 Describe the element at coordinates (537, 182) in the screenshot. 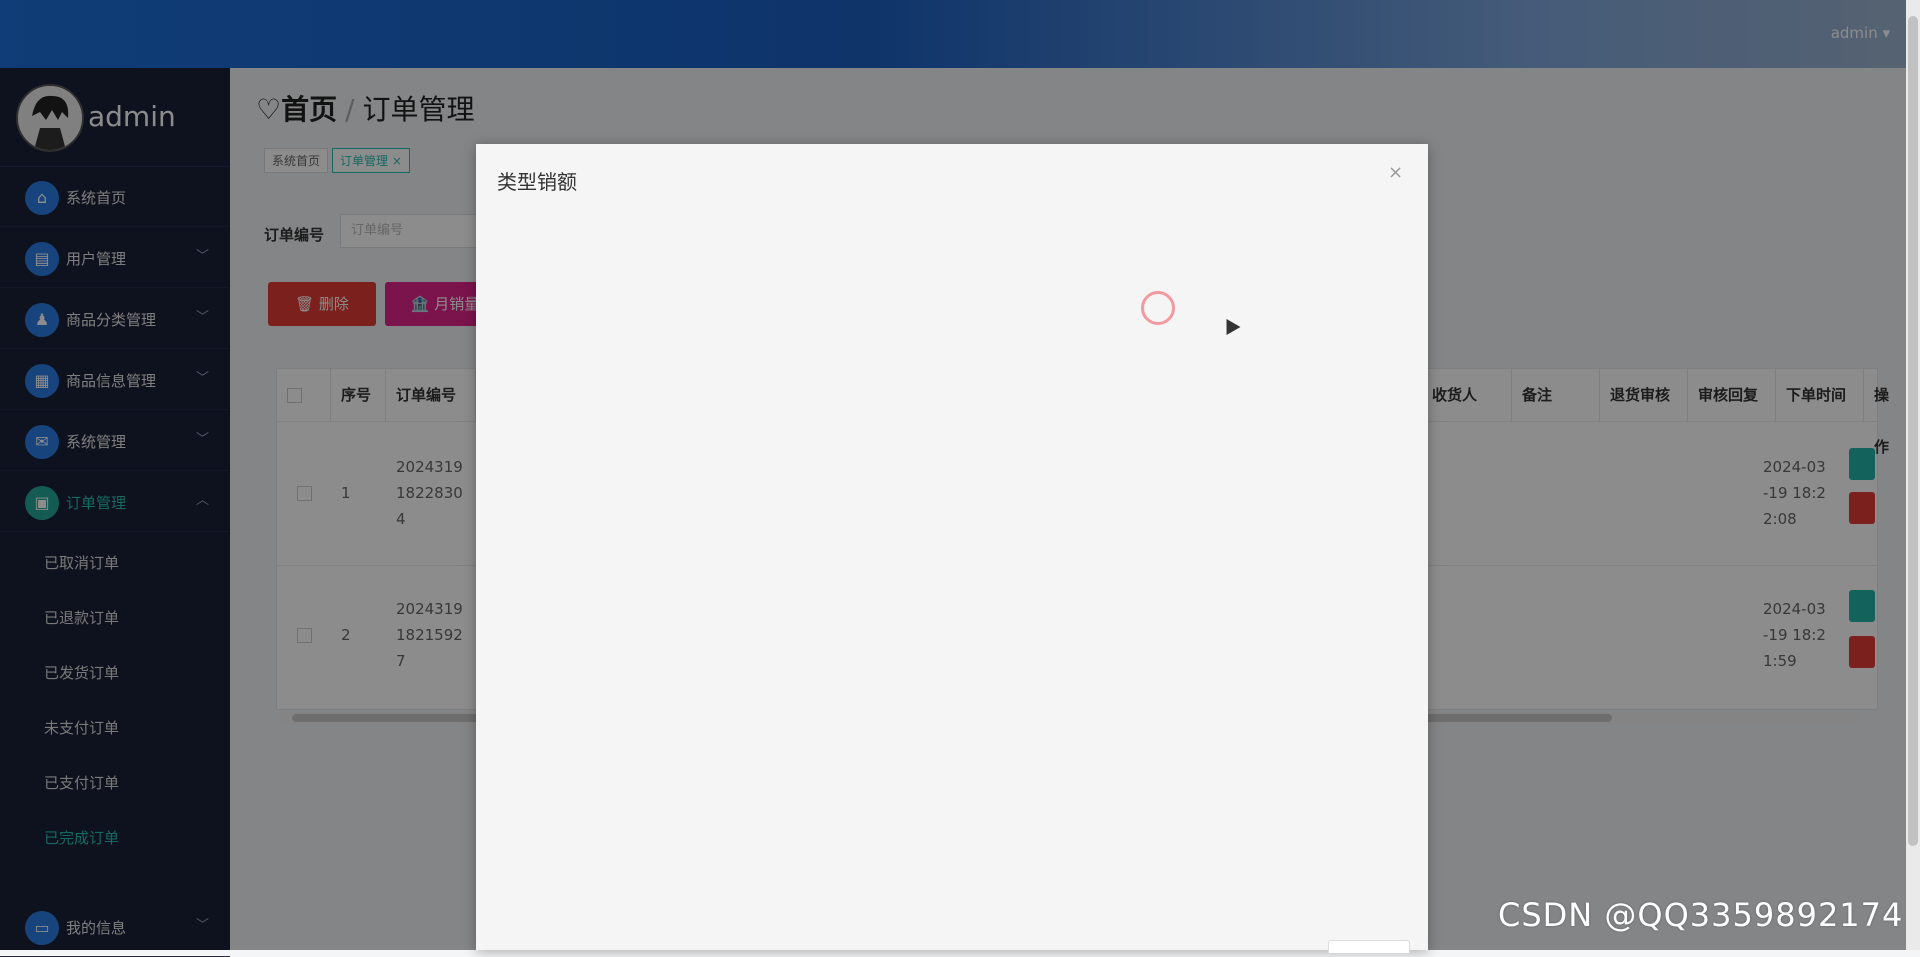

I see `dialog-title: 类型销额` at that location.